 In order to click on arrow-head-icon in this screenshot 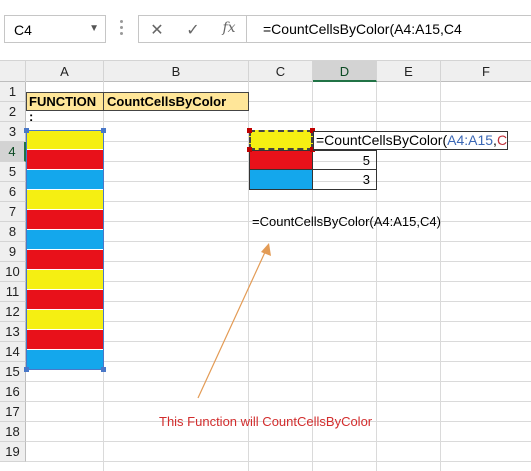, I will do `click(266, 249)`.